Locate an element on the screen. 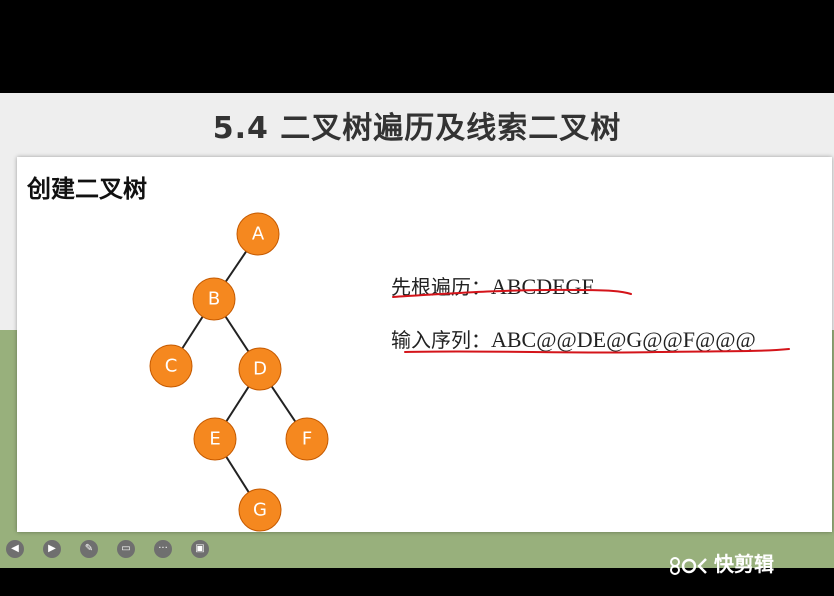 This screenshot has width=834, height=596. screen-view-button: ▣ is located at coordinates (200, 549).